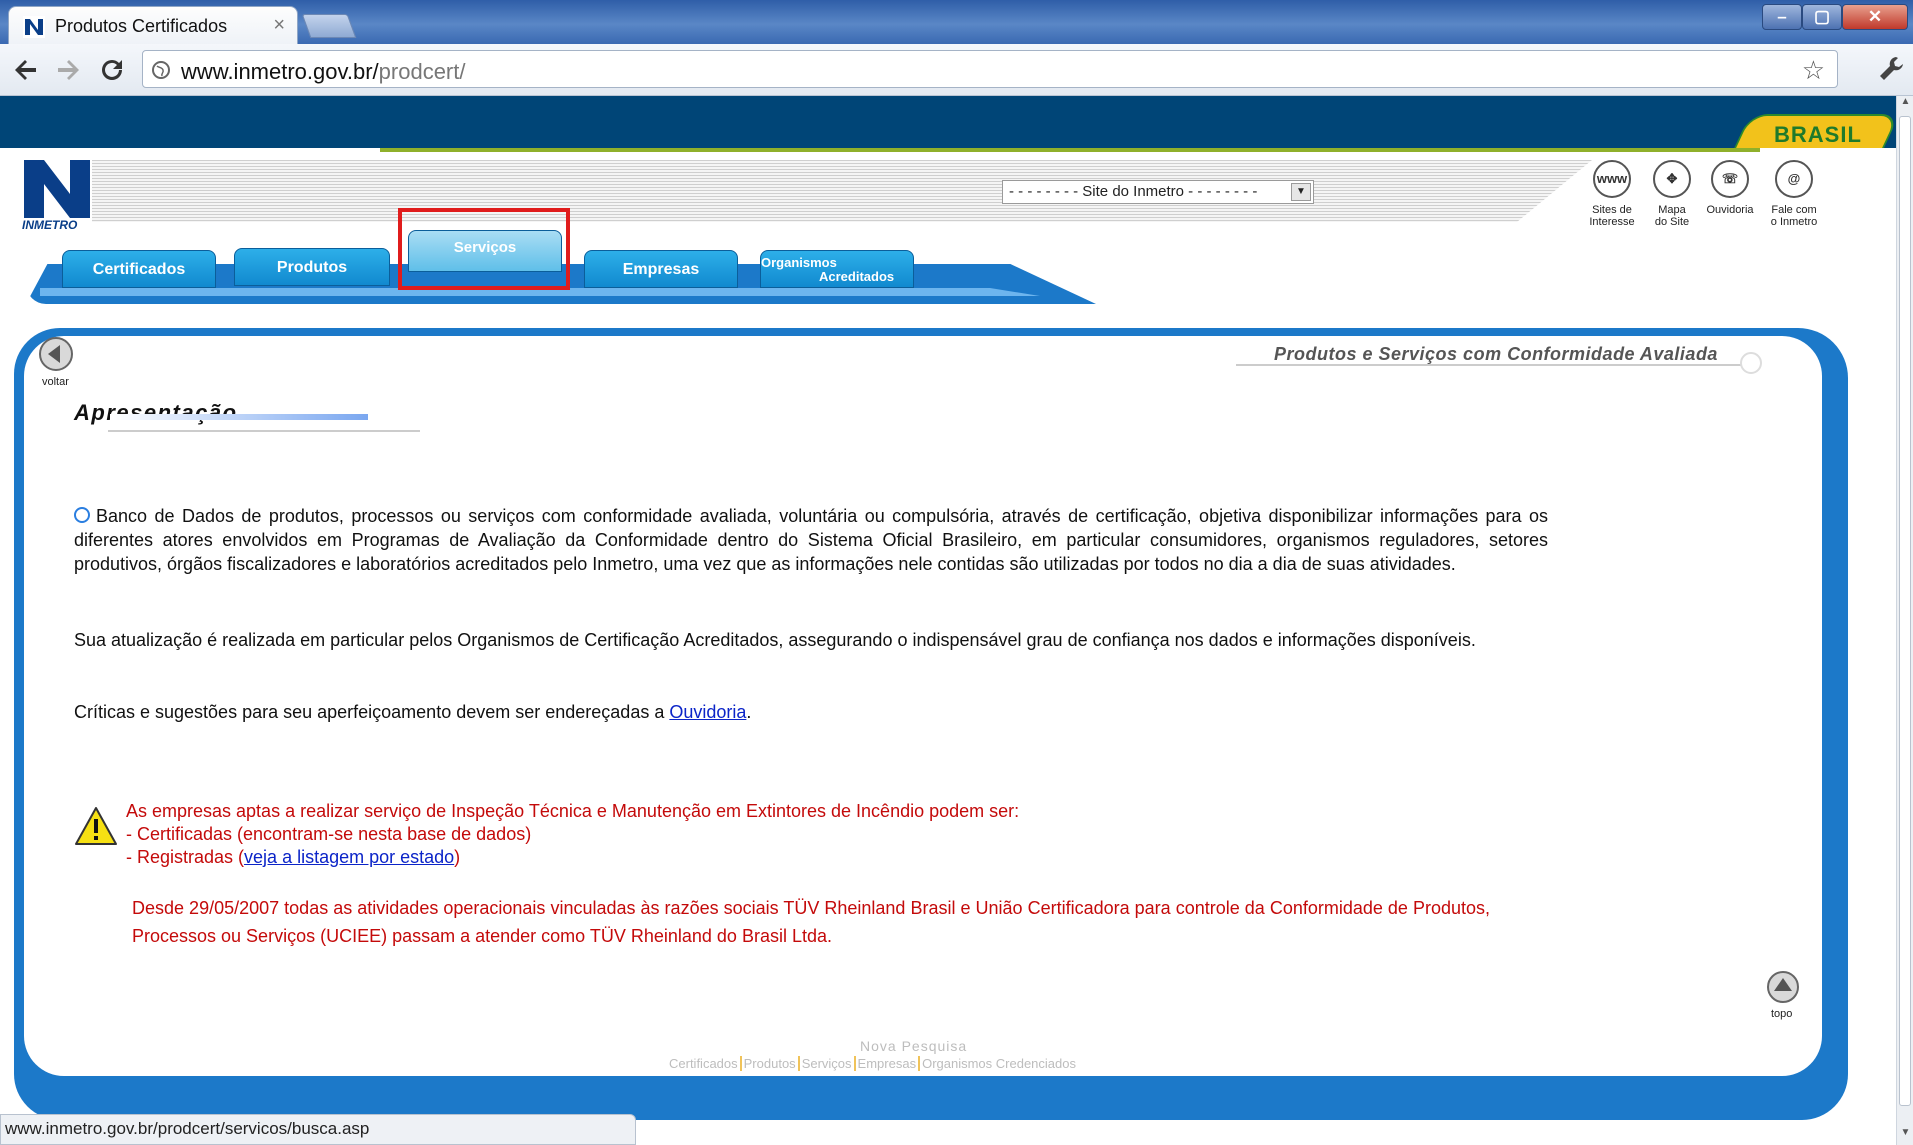  What do you see at coordinates (707, 712) in the screenshot?
I see `ouvidoria-link-inline: Ouvidoria` at bounding box center [707, 712].